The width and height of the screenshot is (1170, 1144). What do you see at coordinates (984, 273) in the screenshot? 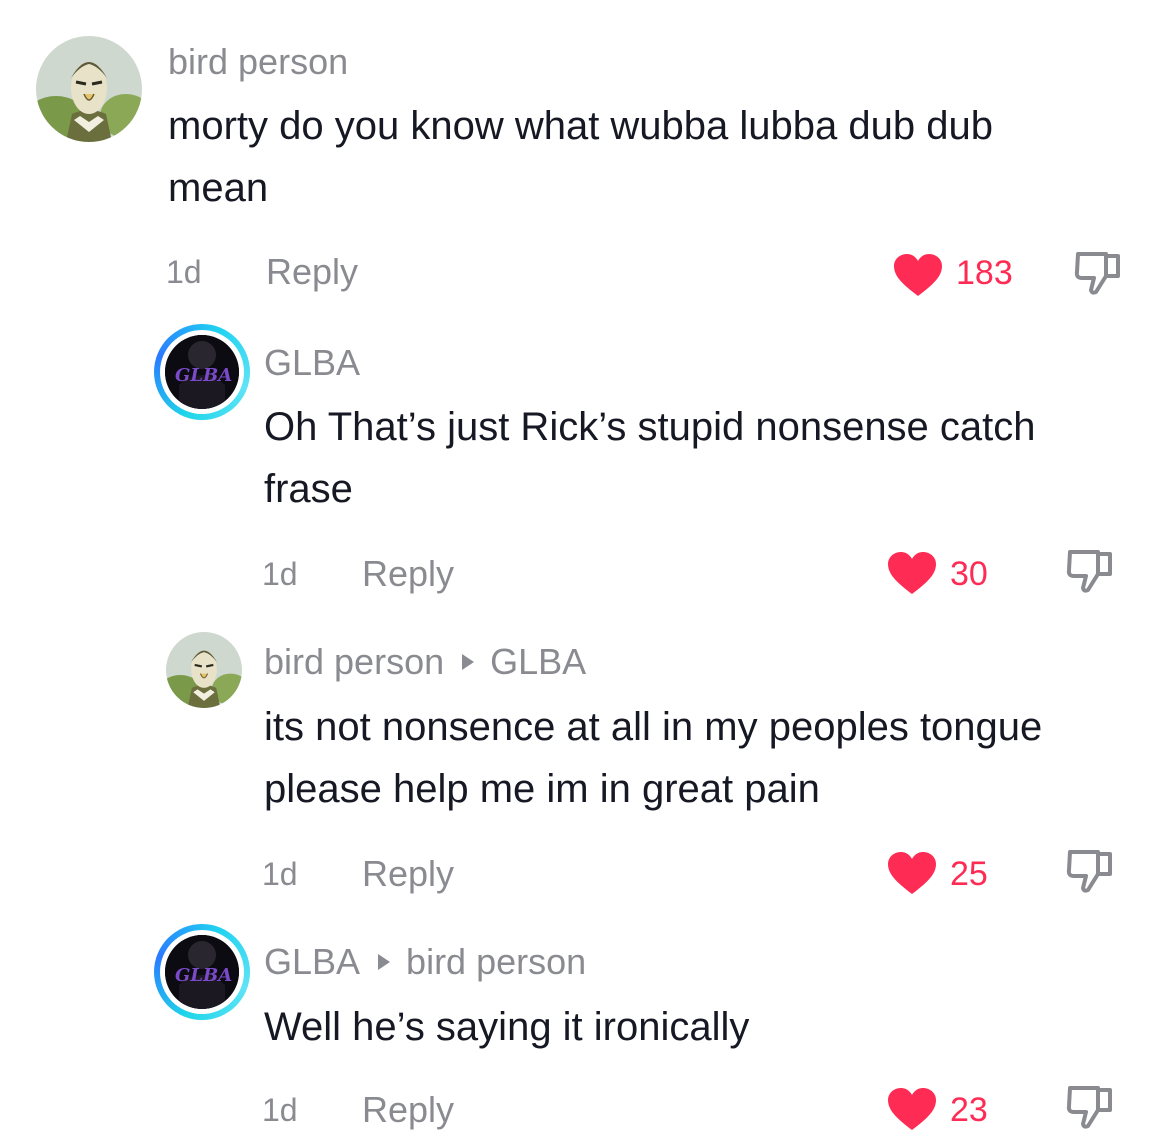
I see `like-count: 183` at bounding box center [984, 273].